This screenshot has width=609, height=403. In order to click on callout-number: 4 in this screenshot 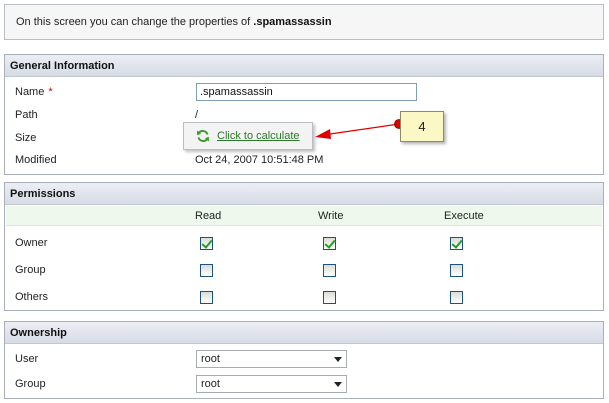, I will do `click(422, 126)`.